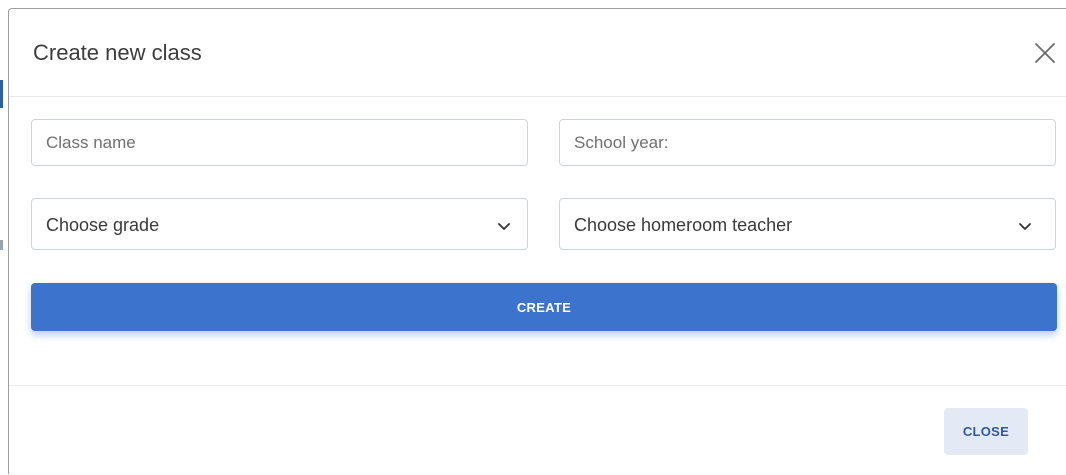  Describe the element at coordinates (279, 142) in the screenshot. I see `class-name-input` at that location.